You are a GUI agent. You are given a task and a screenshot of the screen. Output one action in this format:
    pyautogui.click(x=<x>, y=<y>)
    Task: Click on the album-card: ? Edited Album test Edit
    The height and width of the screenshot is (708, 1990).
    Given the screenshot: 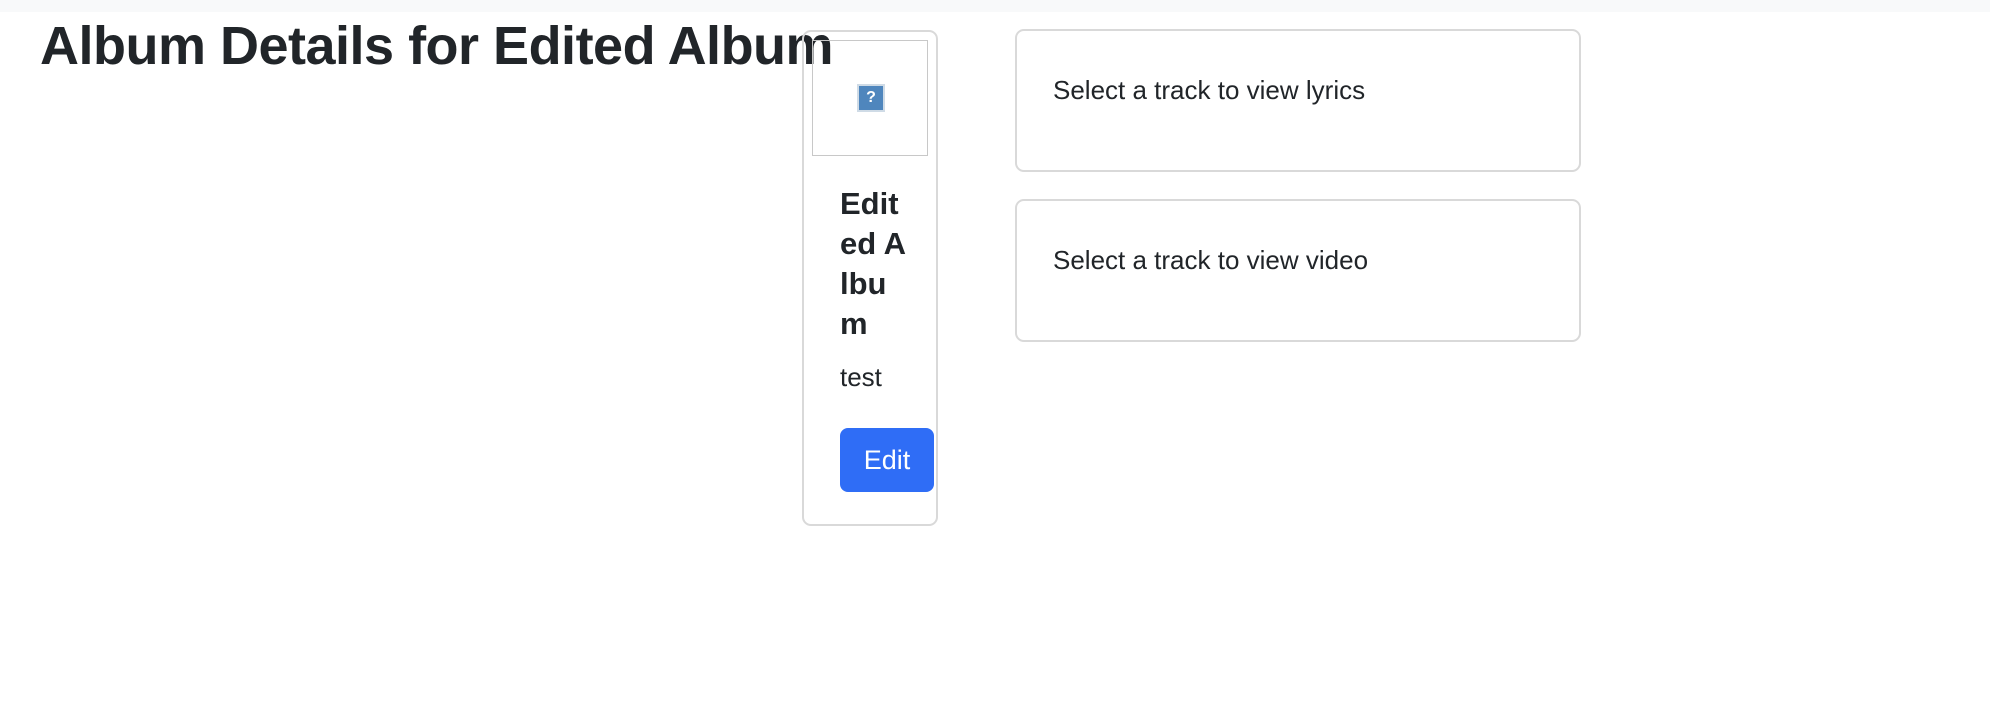 What is the action you would take?
    pyautogui.click(x=870, y=278)
    